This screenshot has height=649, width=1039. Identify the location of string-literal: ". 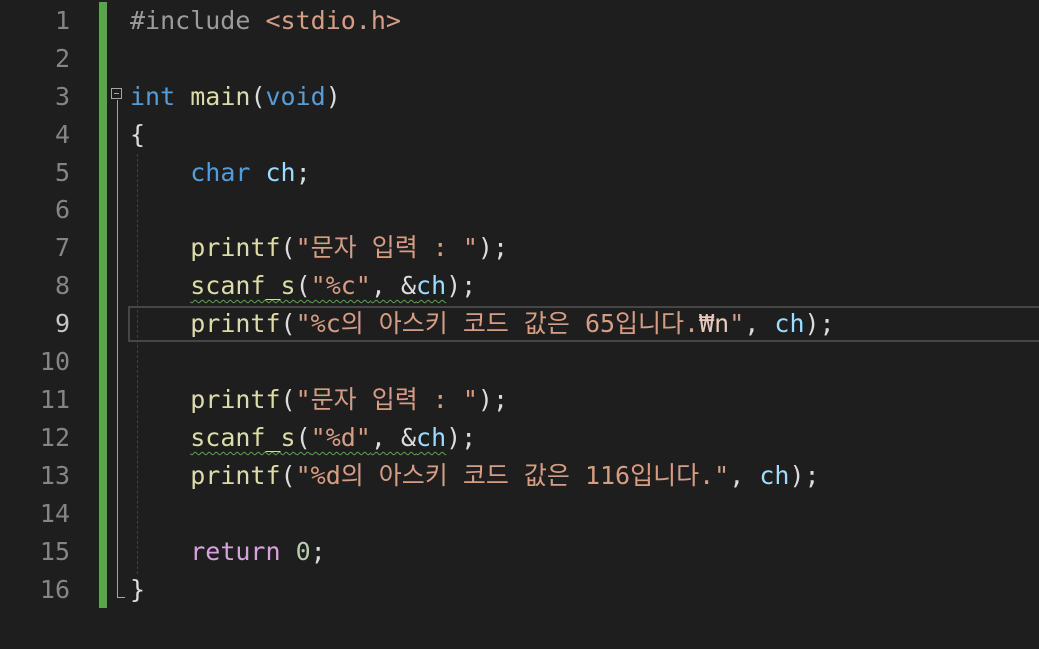
(737, 323).